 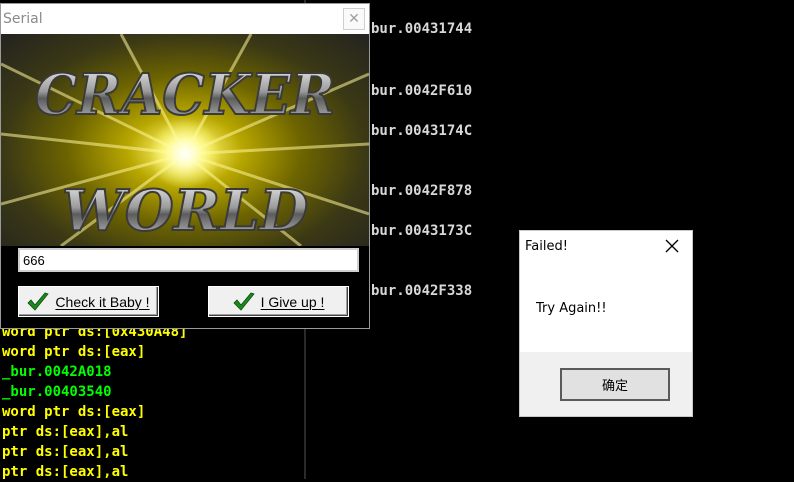 What do you see at coordinates (421, 29) in the screenshot?
I see `reference-line: bur.00431744` at bounding box center [421, 29].